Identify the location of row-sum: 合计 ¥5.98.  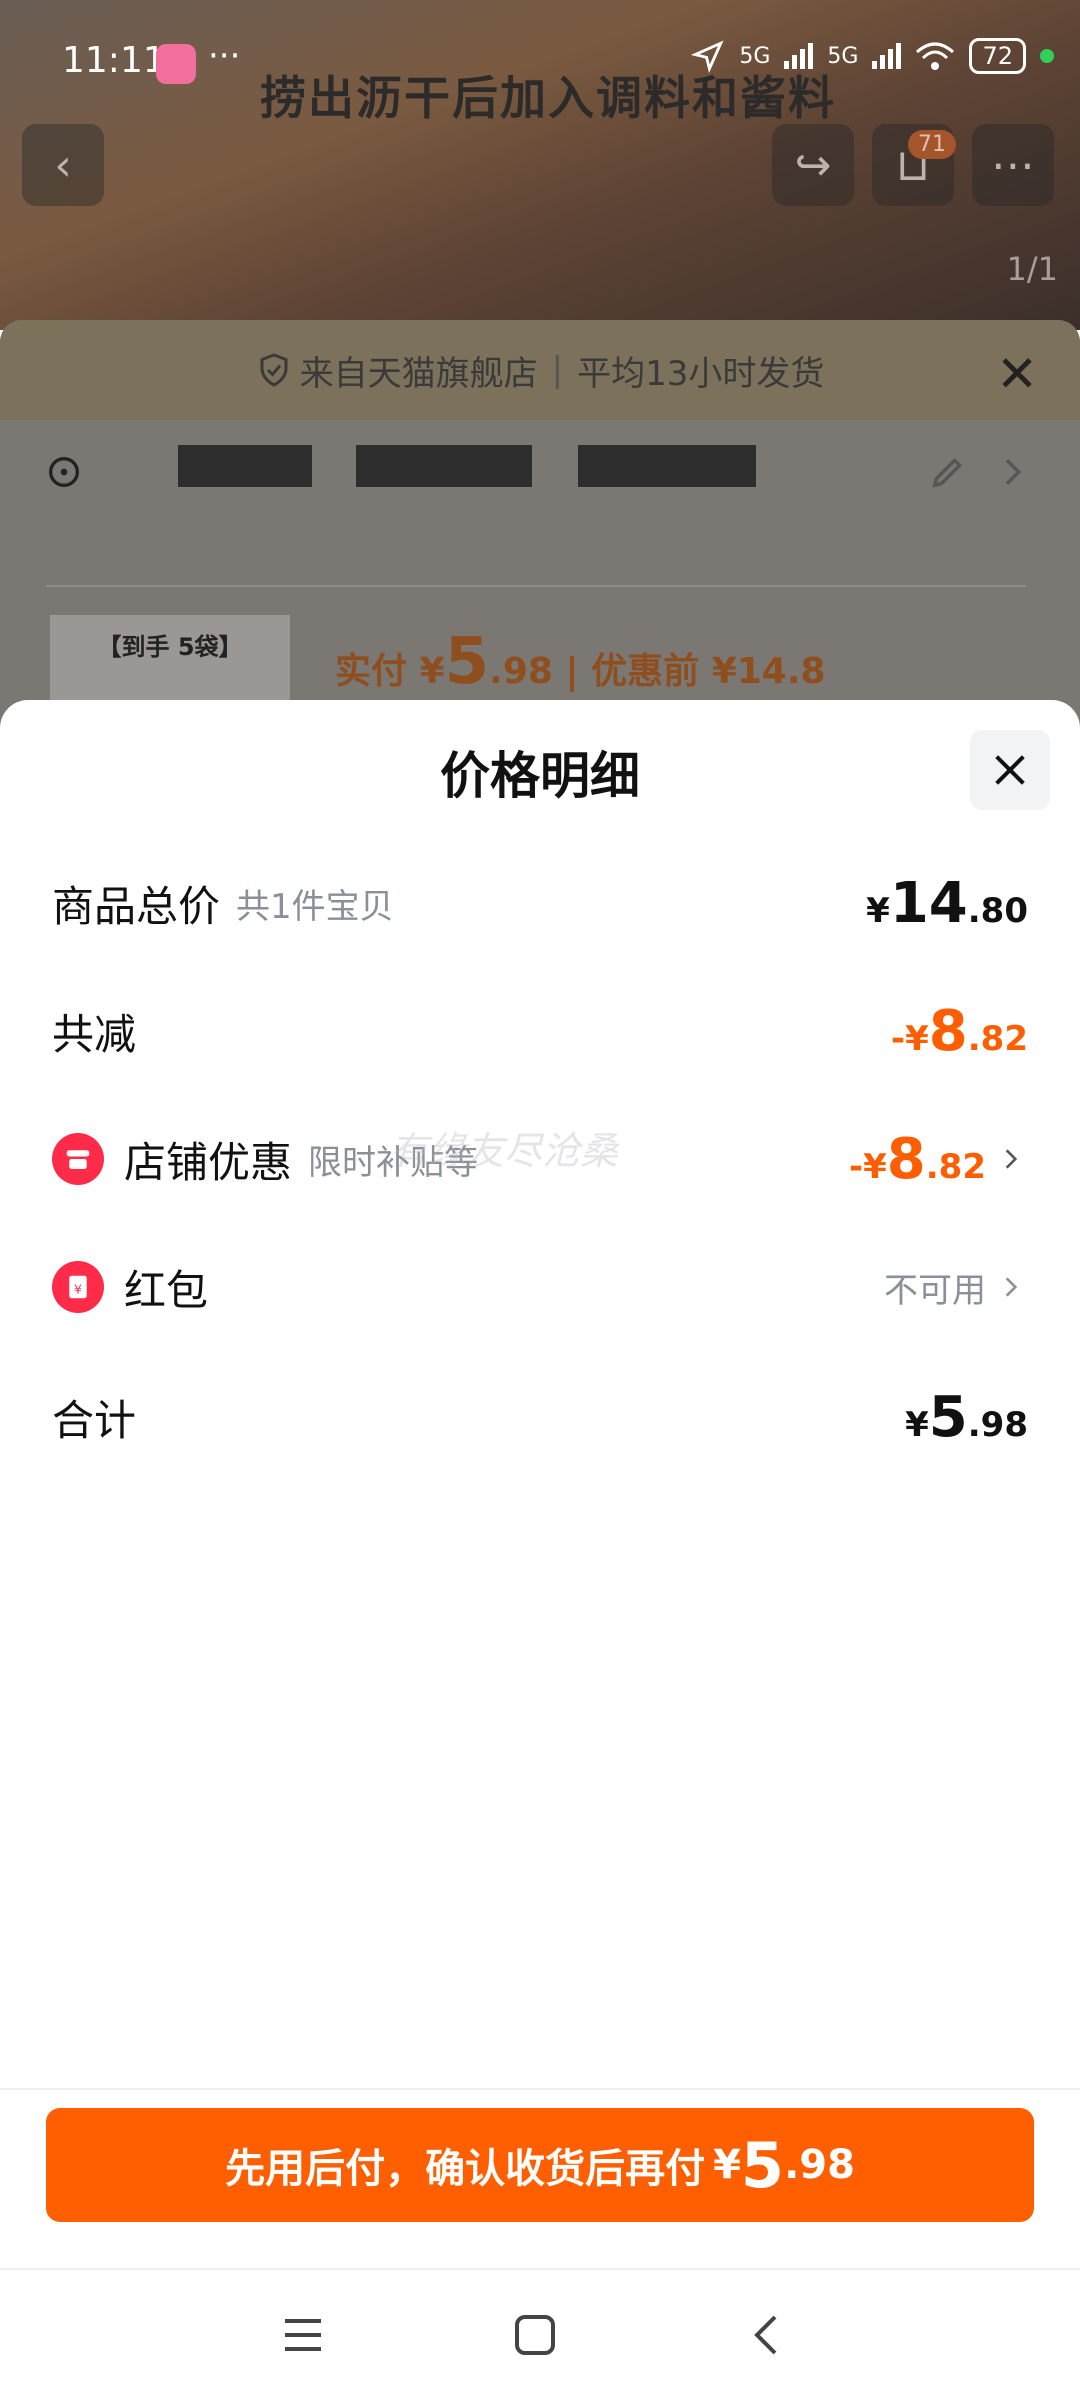
(540, 1417).